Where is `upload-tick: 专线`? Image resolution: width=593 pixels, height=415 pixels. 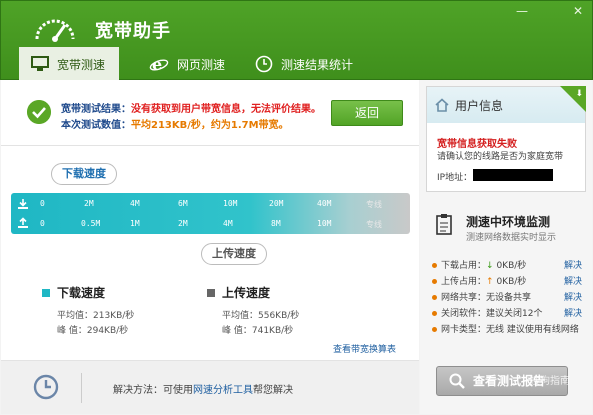
upload-tick: 专线 is located at coordinates (374, 224).